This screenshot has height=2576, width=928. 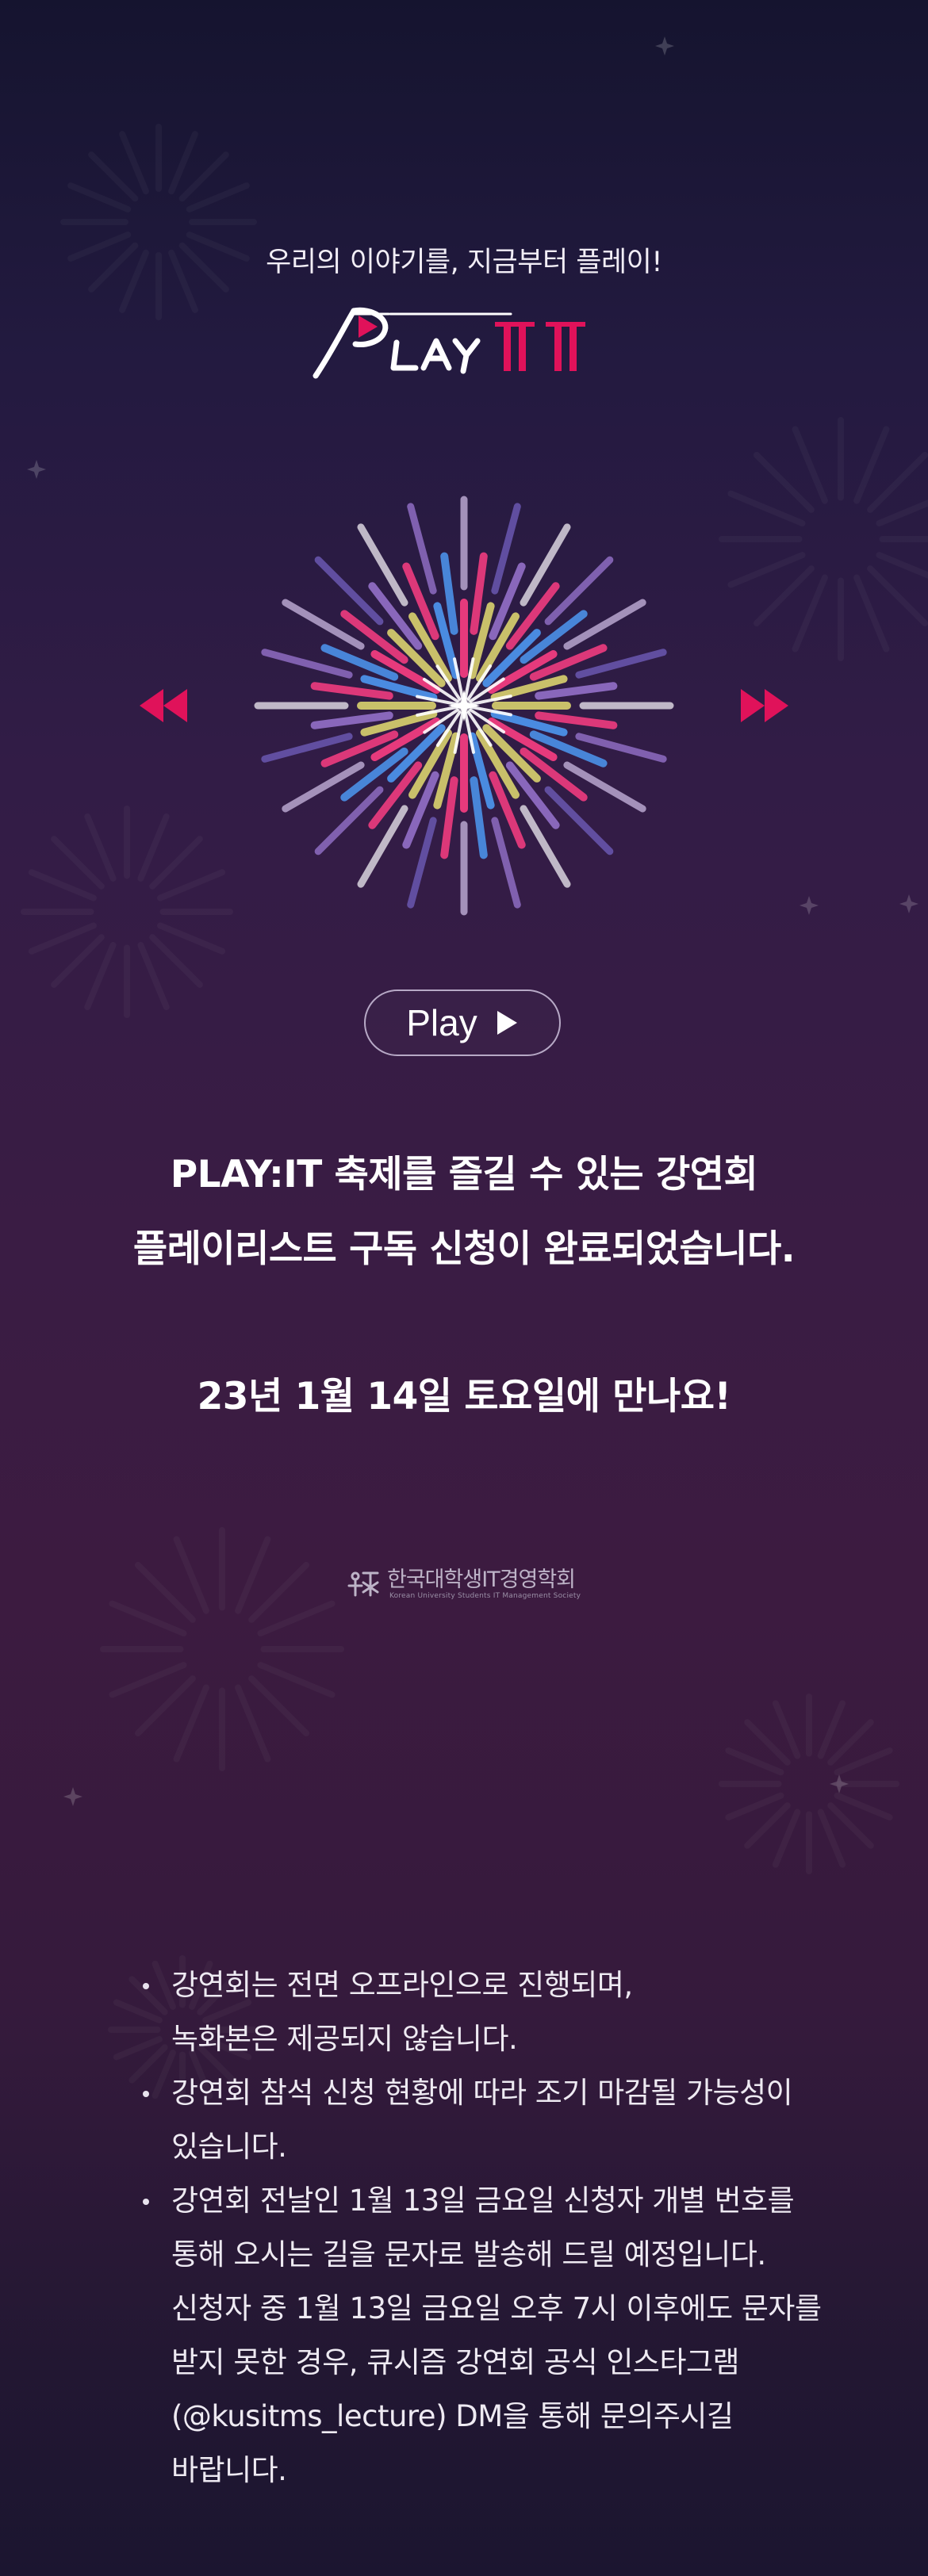 What do you see at coordinates (464, 1396) in the screenshot?
I see `event-date: 23년 1월 14일 토요일에 만나요!` at bounding box center [464, 1396].